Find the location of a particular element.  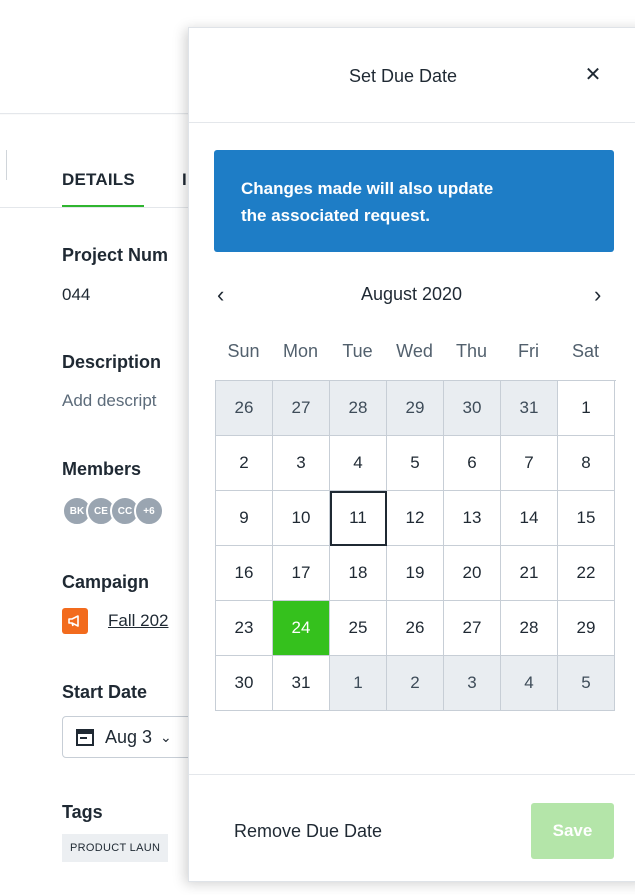

description-label: Description is located at coordinates (112, 362).